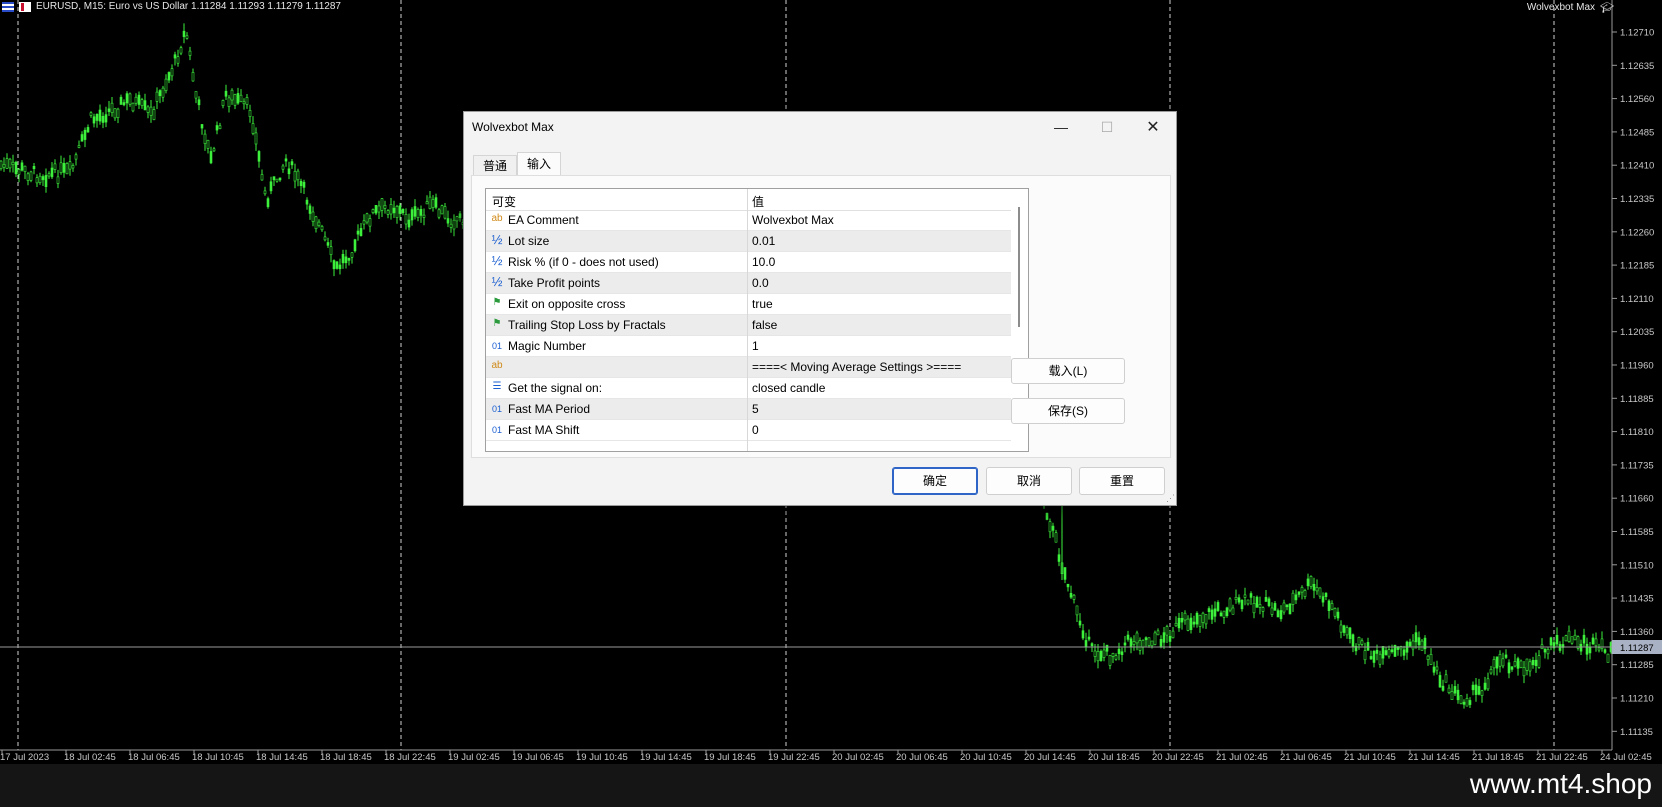 The height and width of the screenshot is (807, 1662). Describe the element at coordinates (1068, 371) in the screenshot. I see `load-button: 载入(L)` at that location.